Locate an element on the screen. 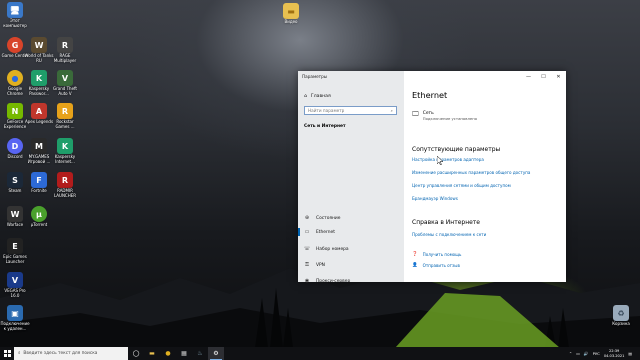 The width and height of the screenshot is (640, 360). nav-proxy: ◉ Прокси-сервер is located at coordinates (351, 281).